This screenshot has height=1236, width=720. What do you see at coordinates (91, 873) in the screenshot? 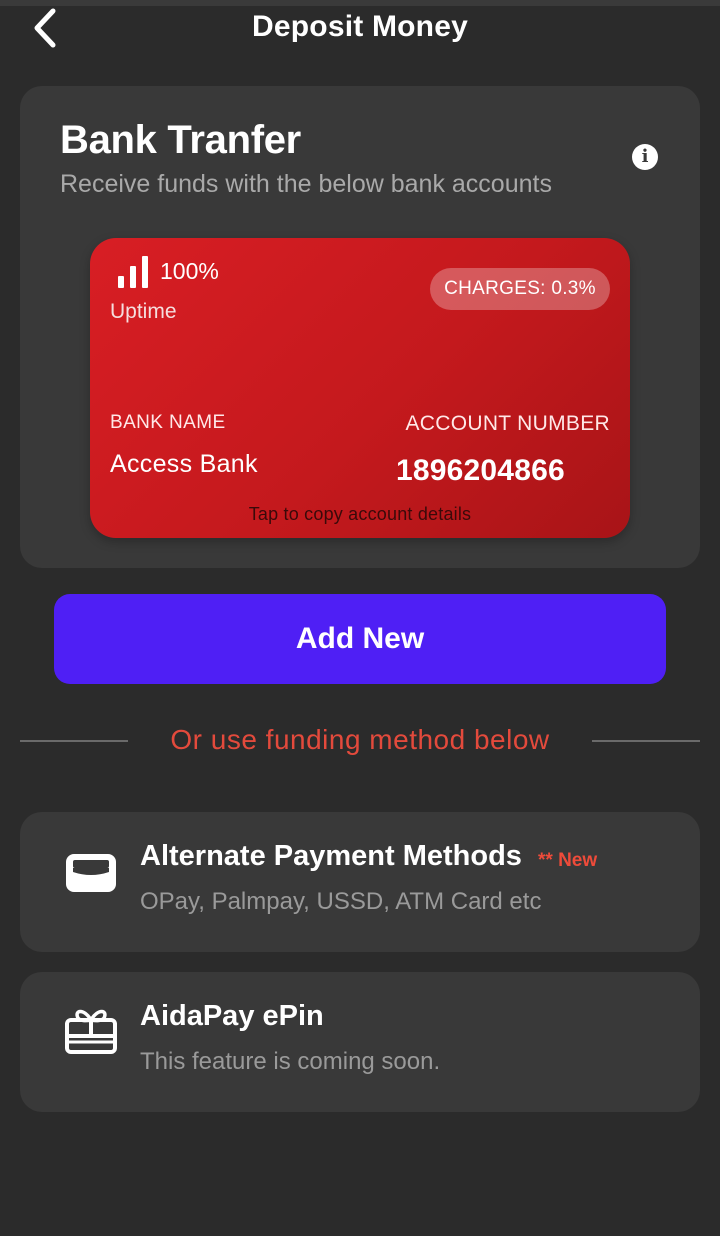
I see `card-icon` at bounding box center [91, 873].